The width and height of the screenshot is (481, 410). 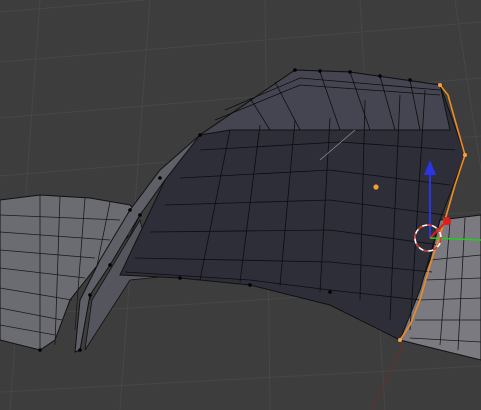 What do you see at coordinates (376, 187) in the screenshot?
I see `object-origin-icon` at bounding box center [376, 187].